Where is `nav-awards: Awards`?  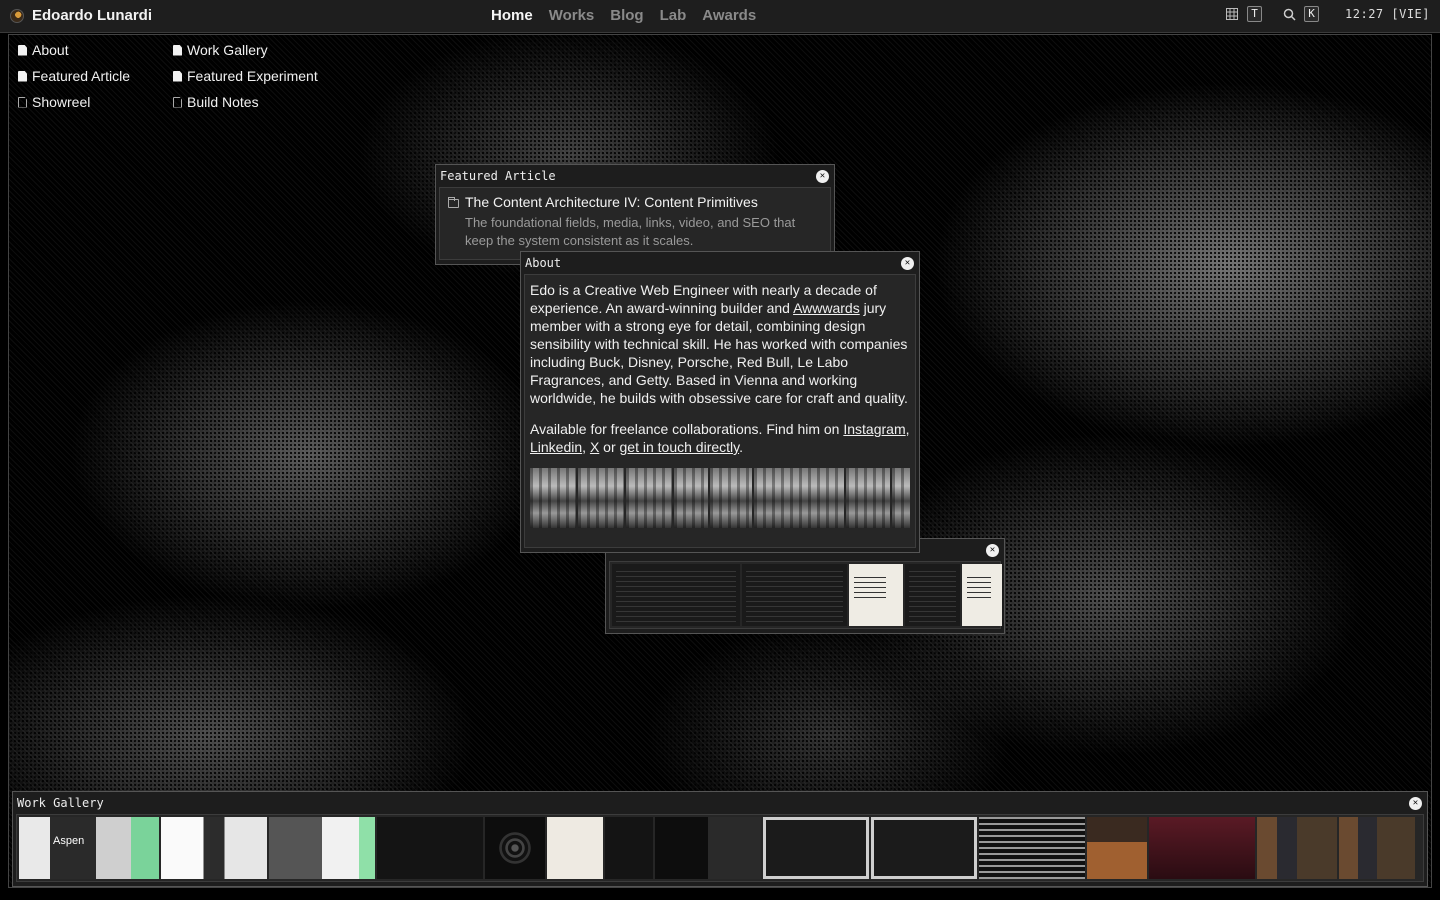 nav-awards: Awards is located at coordinates (729, 15).